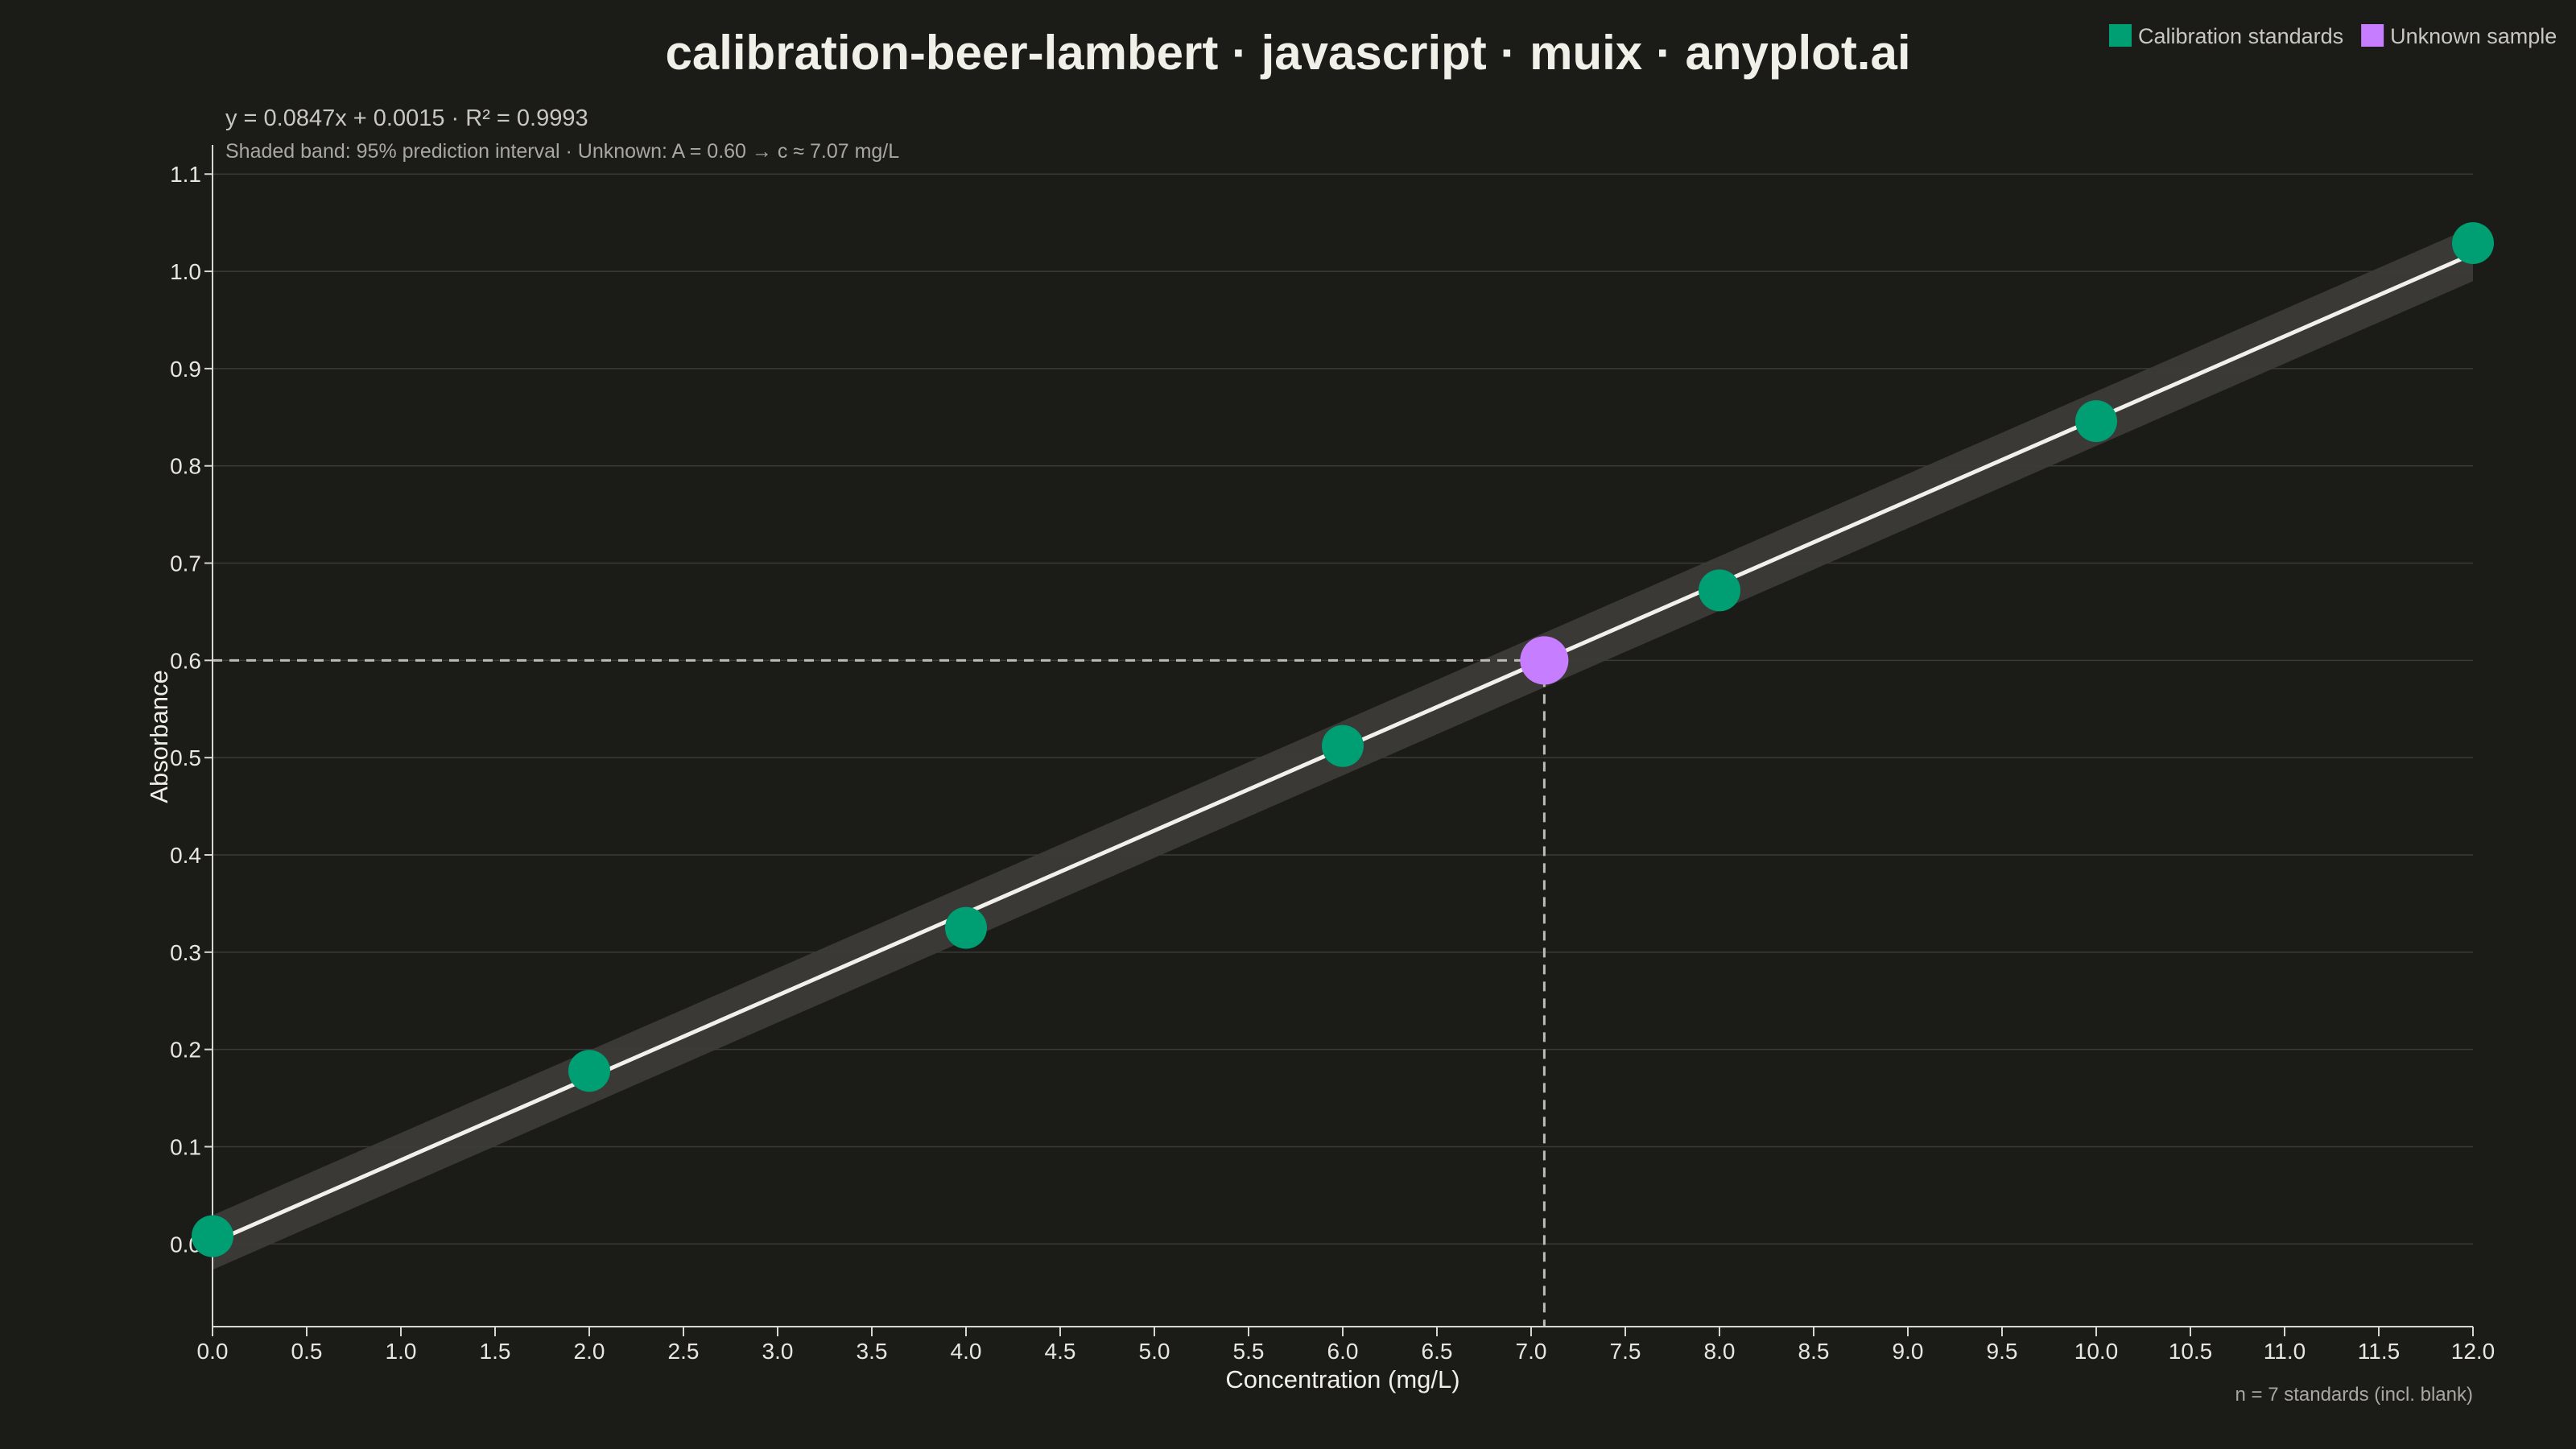 This screenshot has height=1449, width=2576. What do you see at coordinates (2191, 1351) in the screenshot?
I see `x-tick-label: 10.5` at bounding box center [2191, 1351].